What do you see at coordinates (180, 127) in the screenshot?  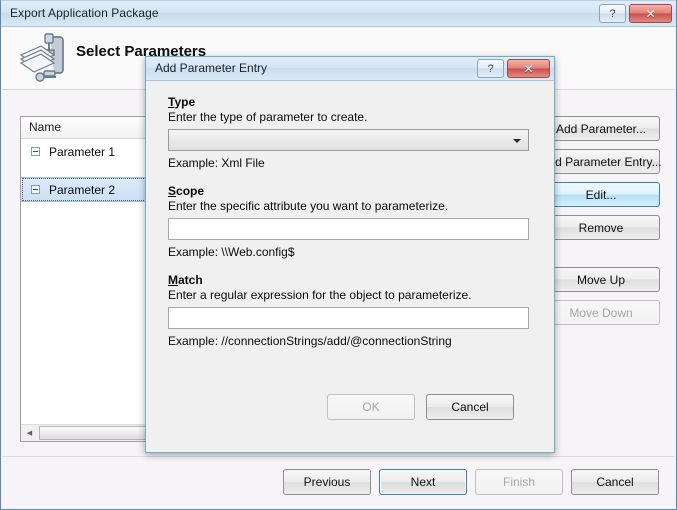 I see `tree-column-header-name: Name` at bounding box center [180, 127].